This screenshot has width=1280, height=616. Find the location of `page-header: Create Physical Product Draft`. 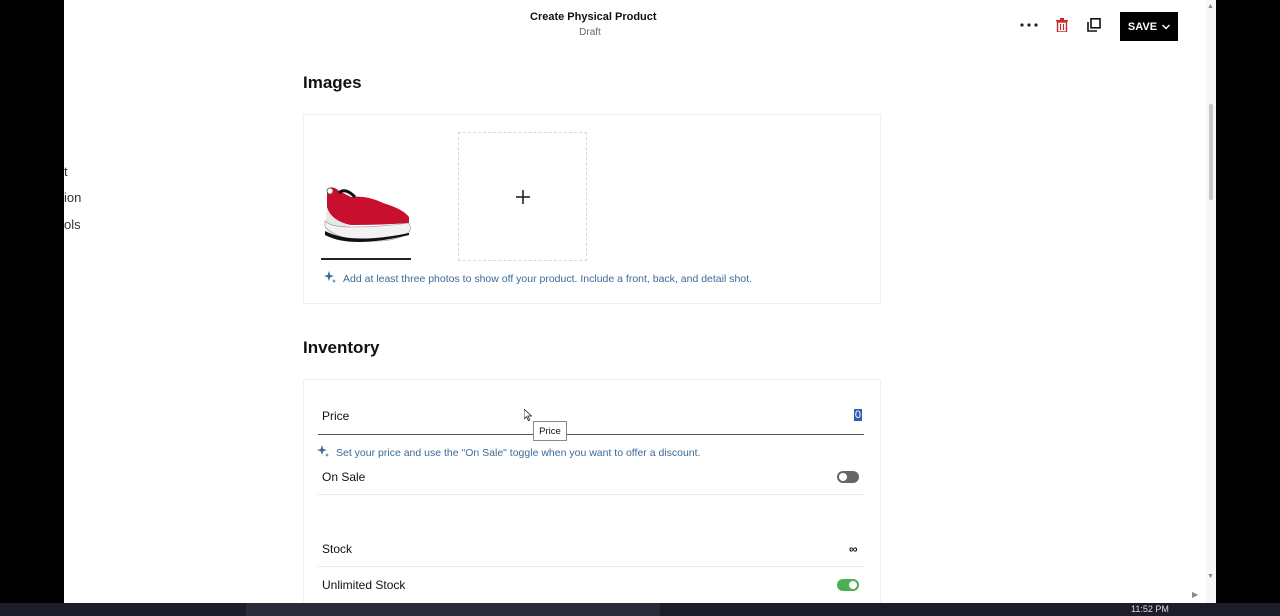

page-header: Create Physical Product Draft is located at coordinates (593, 24).